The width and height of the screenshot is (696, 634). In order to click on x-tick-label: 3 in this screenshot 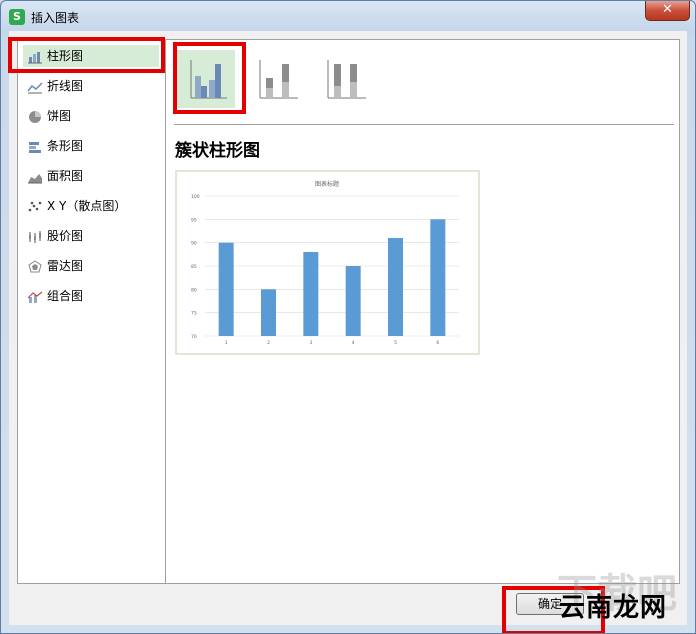, I will do `click(310, 343)`.